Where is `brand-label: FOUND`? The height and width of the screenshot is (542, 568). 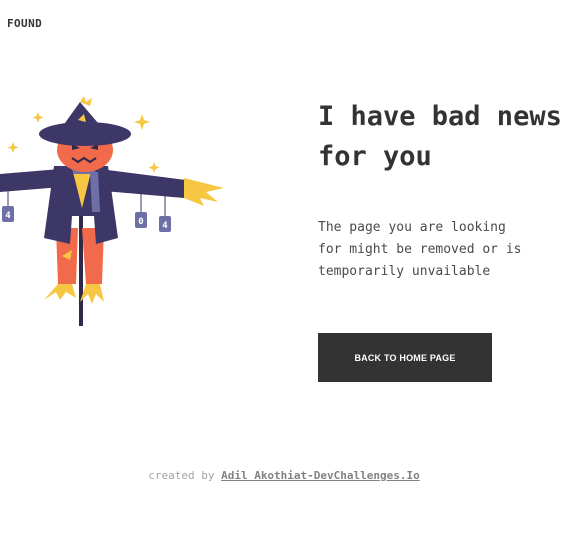
brand-label: FOUND is located at coordinates (25, 23).